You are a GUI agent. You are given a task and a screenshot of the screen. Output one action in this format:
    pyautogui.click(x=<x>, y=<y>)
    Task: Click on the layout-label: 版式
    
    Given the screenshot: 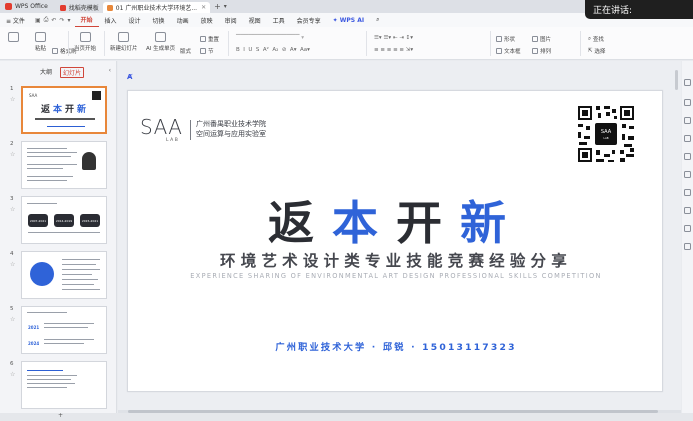 What is the action you would take?
    pyautogui.click(x=186, y=52)
    